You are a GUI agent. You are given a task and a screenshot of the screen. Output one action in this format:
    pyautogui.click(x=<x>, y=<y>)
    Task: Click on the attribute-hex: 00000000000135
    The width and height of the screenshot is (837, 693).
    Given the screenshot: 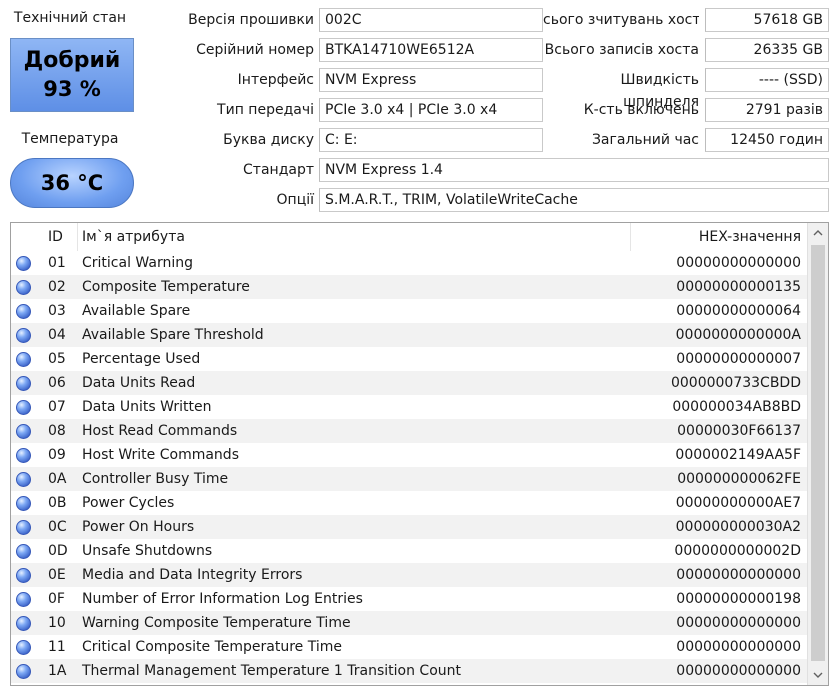 What is the action you would take?
    pyautogui.click(x=738, y=287)
    